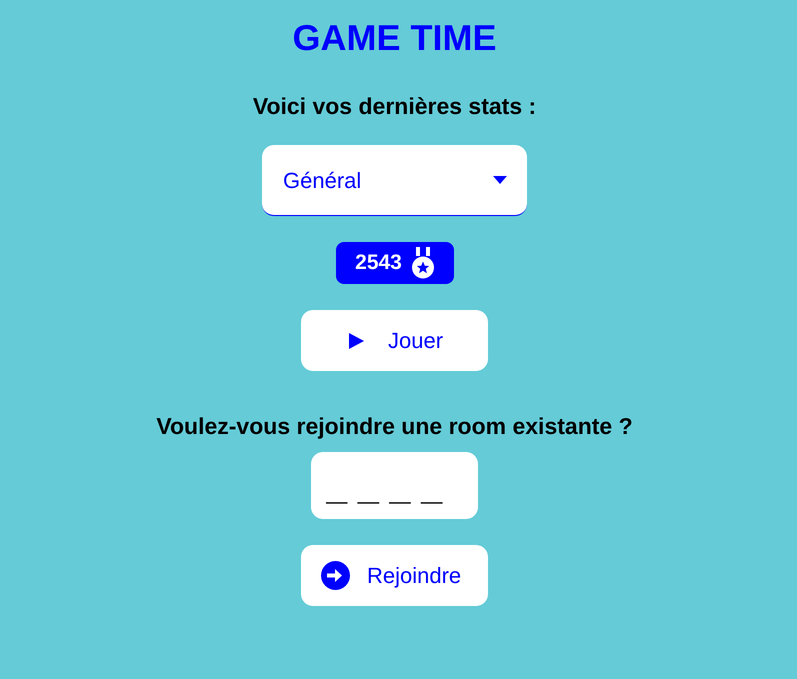 The image size is (797, 679). Describe the element at coordinates (356, 340) in the screenshot. I see `play-icon` at that location.